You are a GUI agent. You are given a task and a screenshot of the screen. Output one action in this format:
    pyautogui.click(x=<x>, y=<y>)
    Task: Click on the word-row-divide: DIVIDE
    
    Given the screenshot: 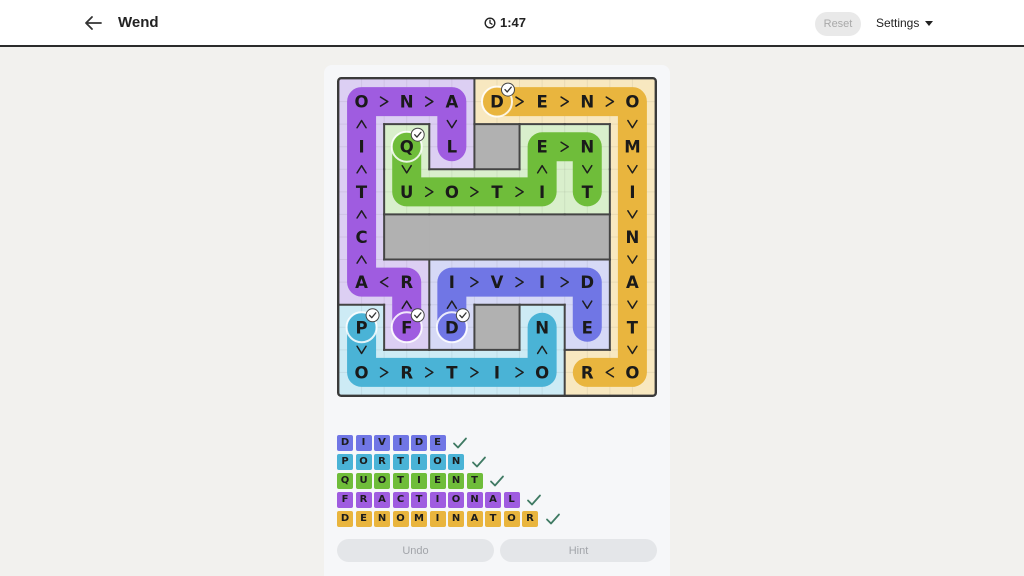 What is the action you would take?
    pyautogui.click(x=449, y=442)
    